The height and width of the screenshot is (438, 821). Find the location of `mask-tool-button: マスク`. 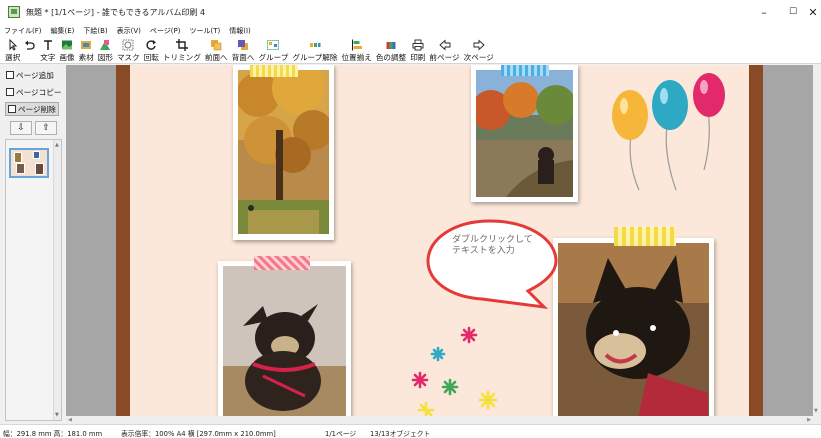

mask-tool-button: マスク is located at coordinates (128, 50).